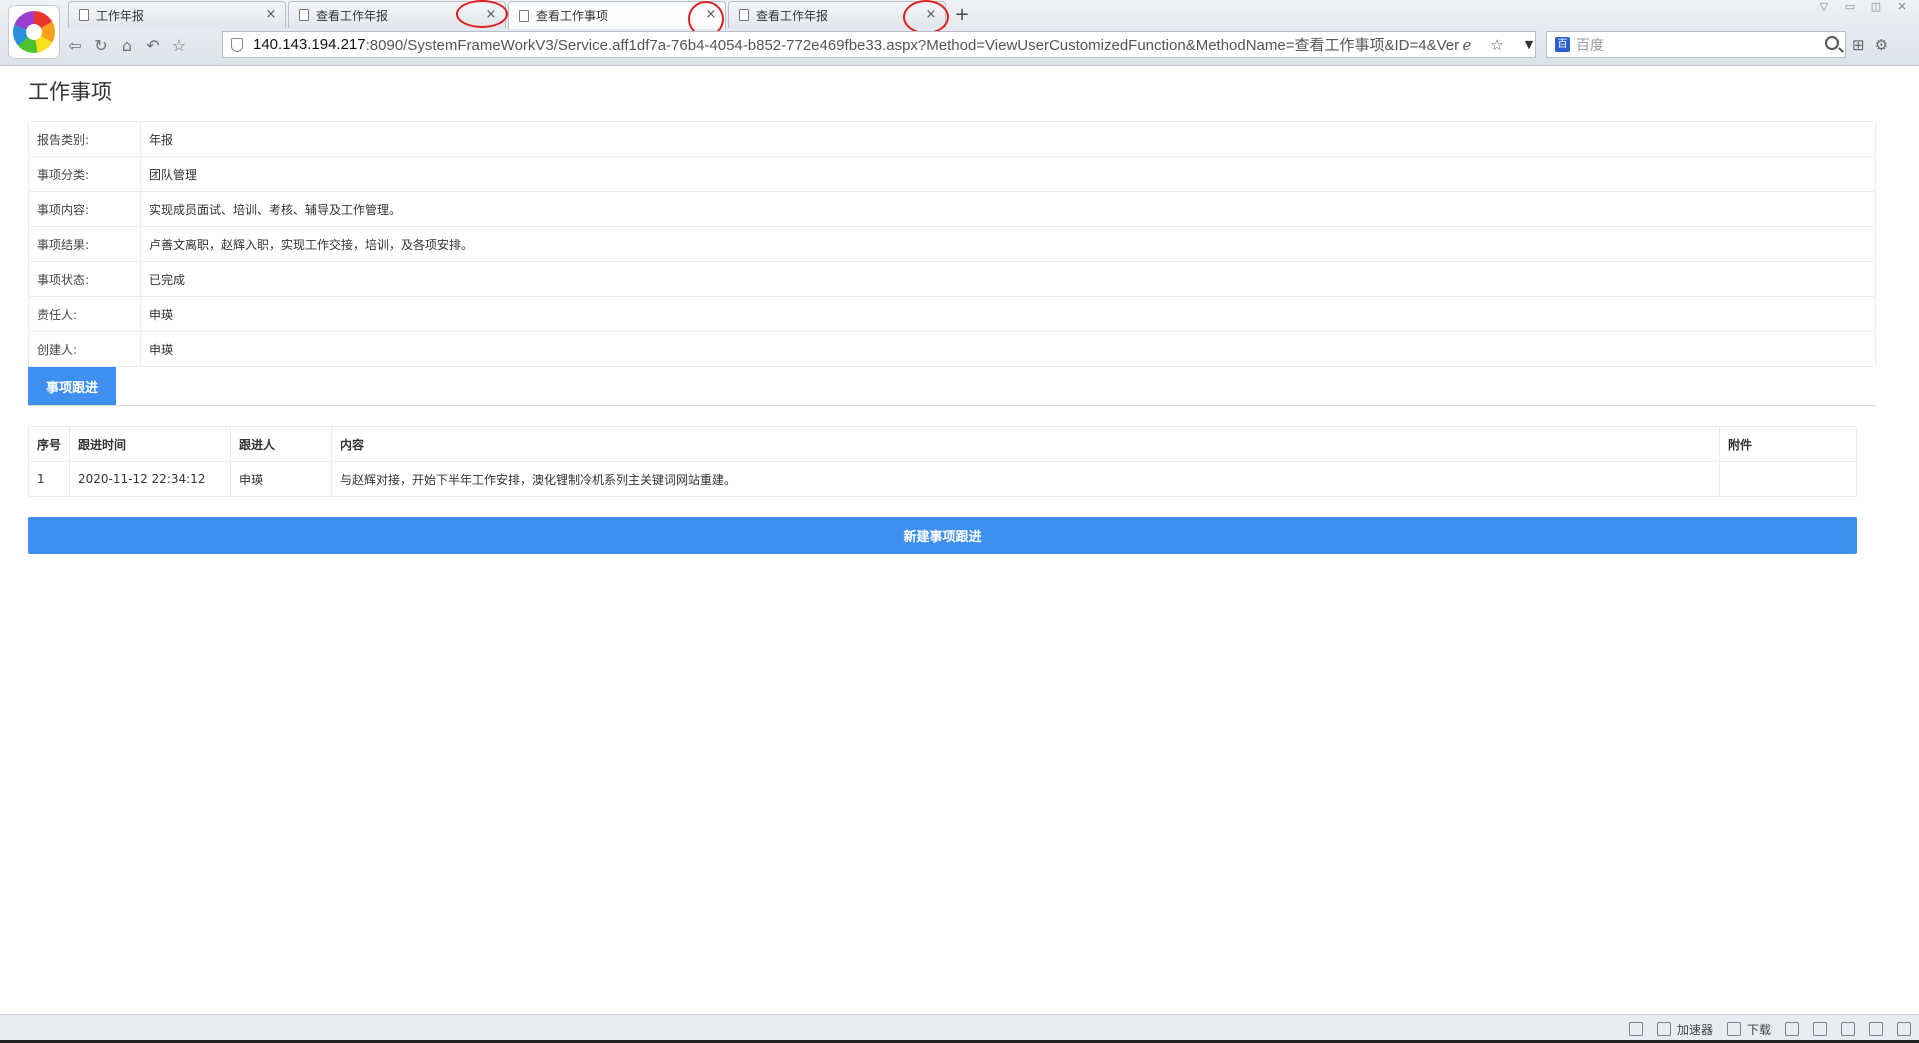 This screenshot has height=1043, width=1919. What do you see at coordinates (84, 349) in the screenshot?
I see `field-label: 创建人:` at bounding box center [84, 349].